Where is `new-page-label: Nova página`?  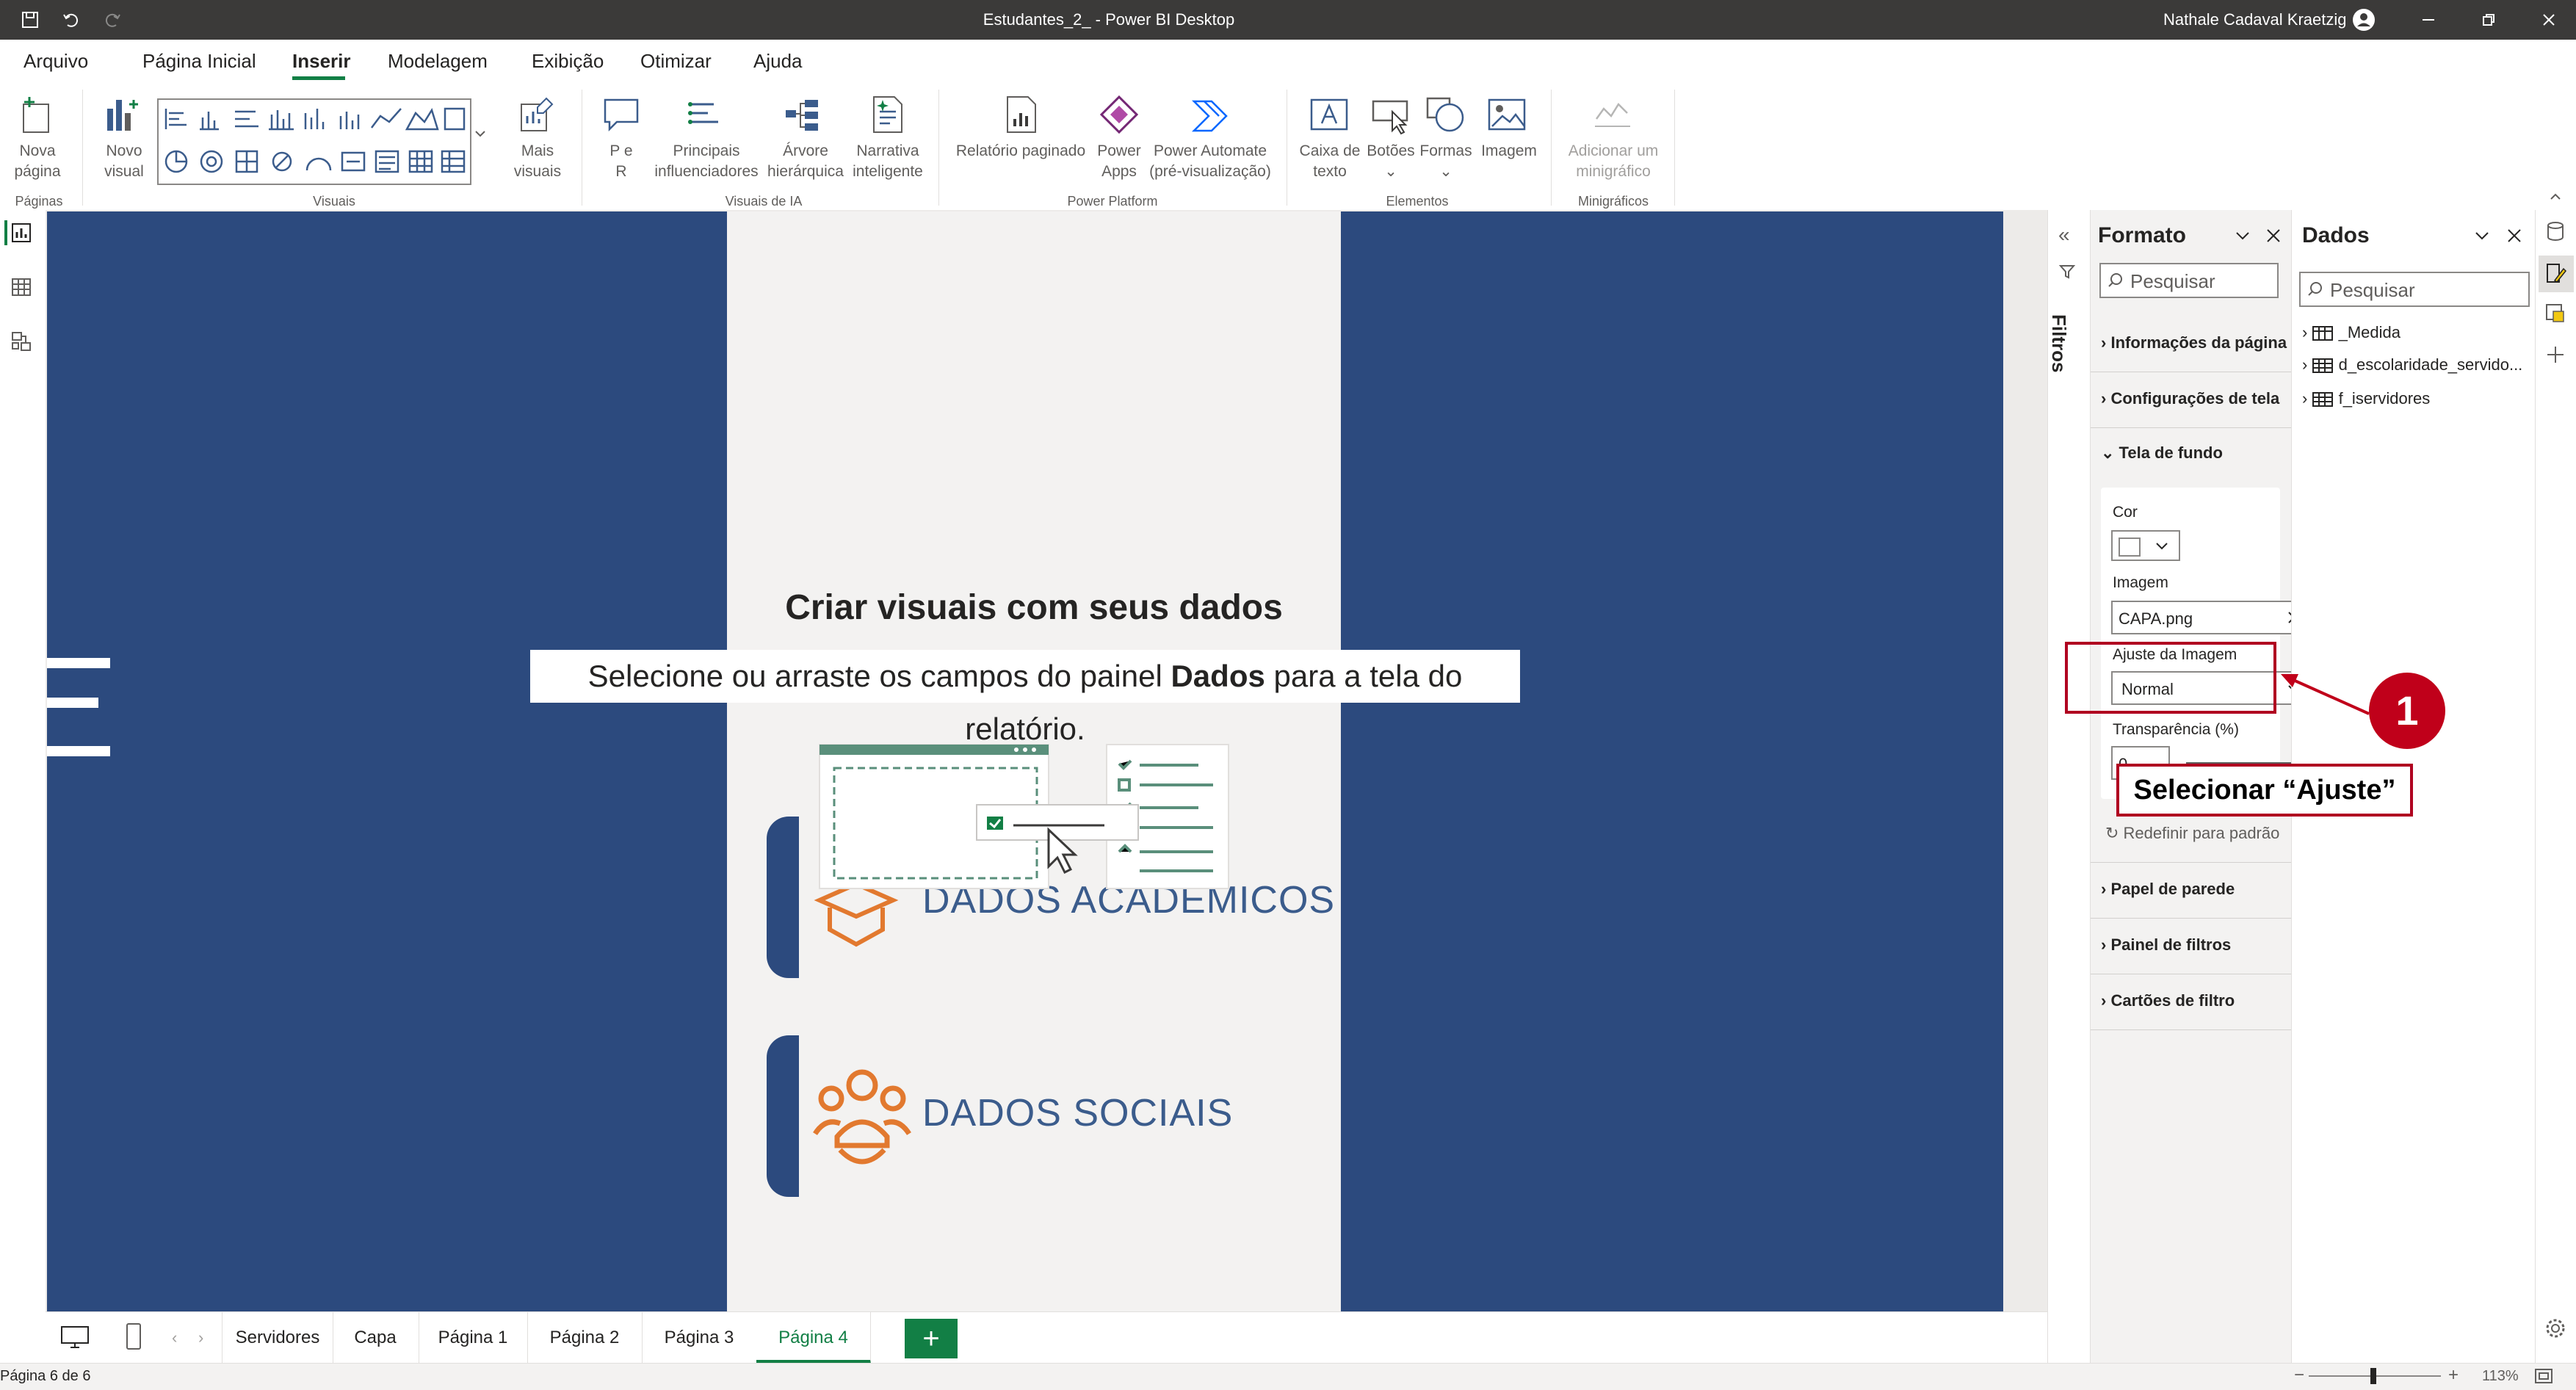
new-page-label: Nova página is located at coordinates (37, 161).